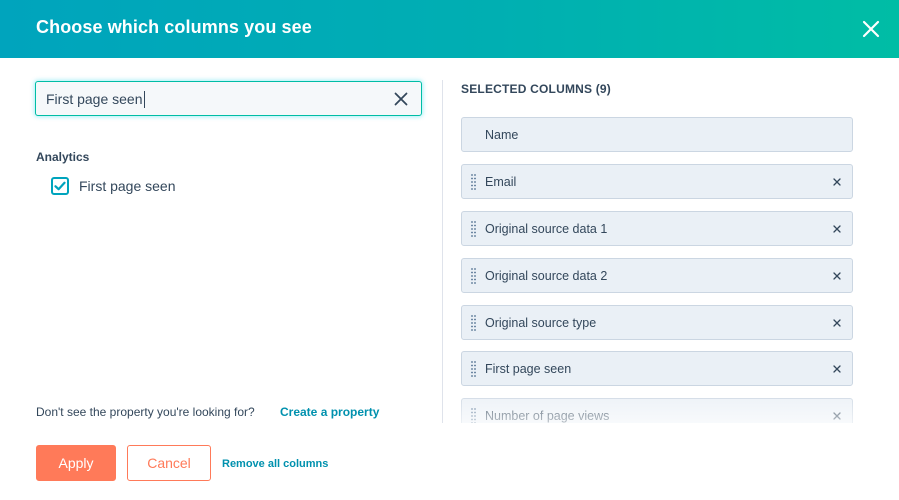  Describe the element at coordinates (63, 157) in the screenshot. I see `results-group-label: Analytics` at that location.